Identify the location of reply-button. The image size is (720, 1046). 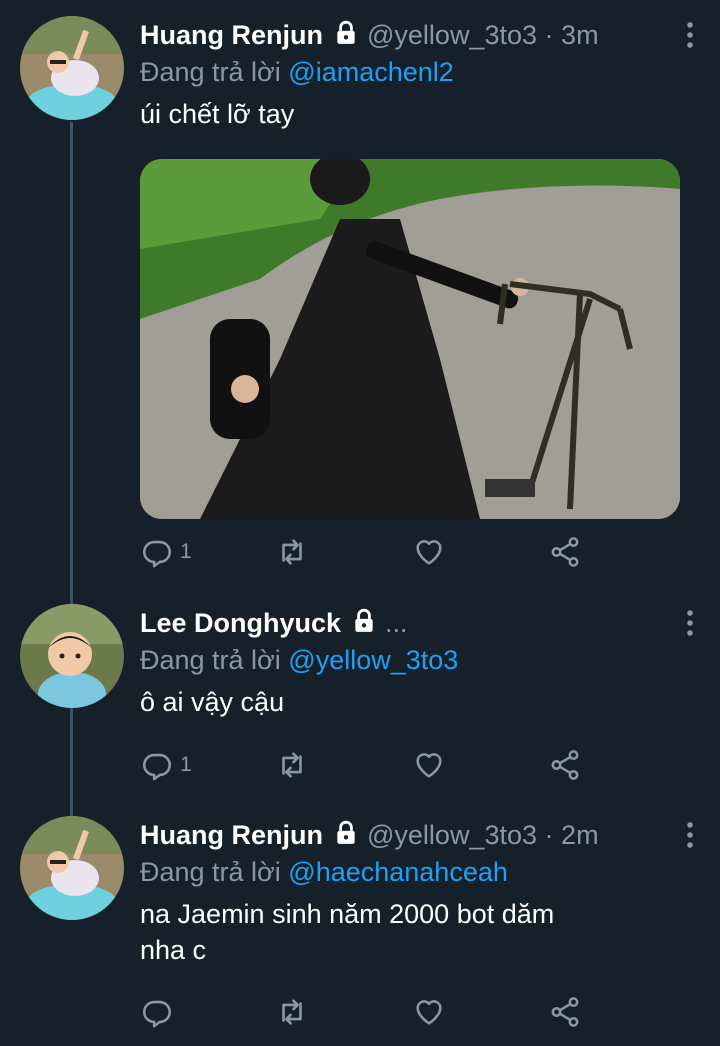
(160, 1012).